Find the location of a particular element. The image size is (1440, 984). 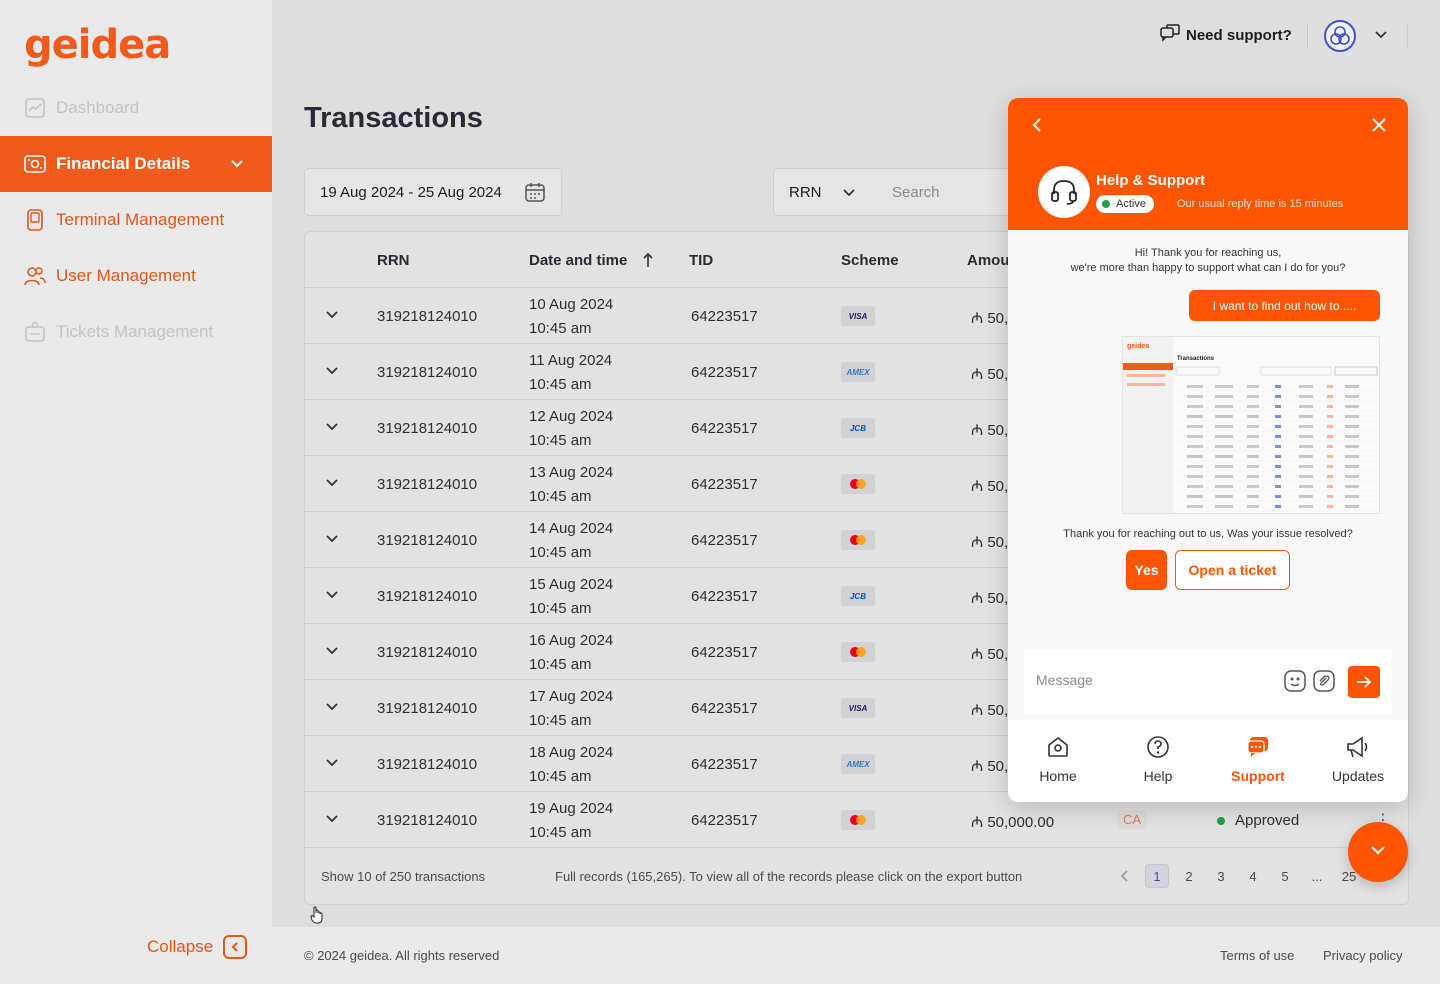

sidebar-item-user-management: User Management is located at coordinates (136, 276).